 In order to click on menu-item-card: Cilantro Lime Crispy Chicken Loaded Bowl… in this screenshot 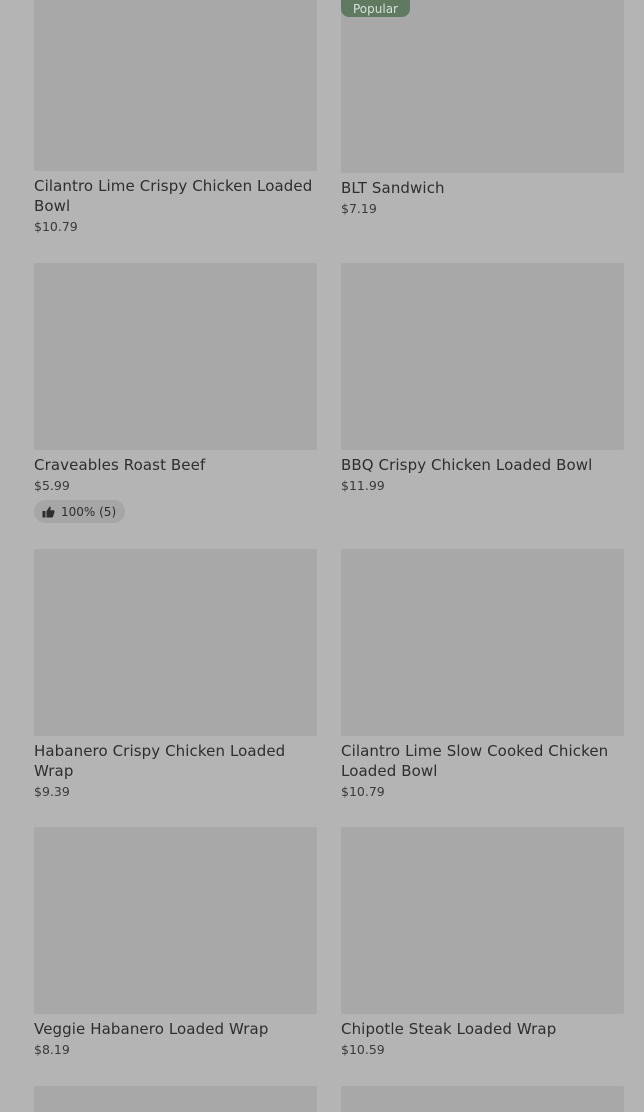, I will do `click(175, 117)`.